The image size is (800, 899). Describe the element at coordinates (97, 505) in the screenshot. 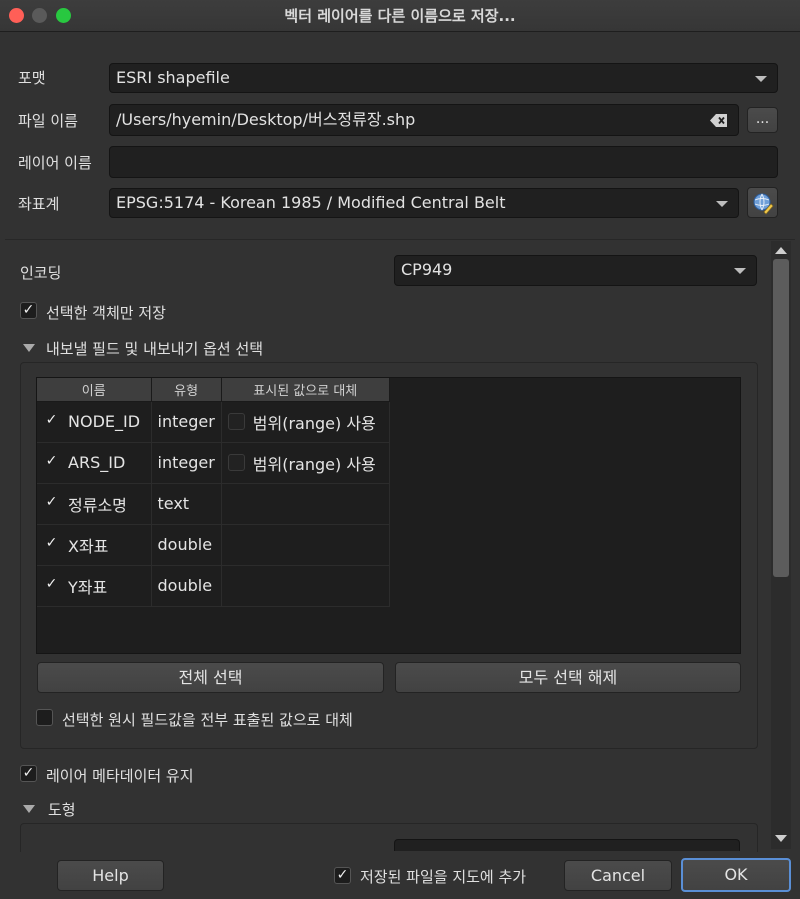

I see `field-name: 정류소명` at that location.